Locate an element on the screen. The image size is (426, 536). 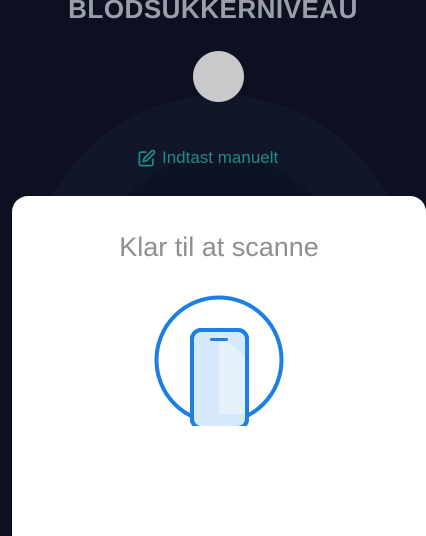
phone-scan-icon is located at coordinates (219, 362).